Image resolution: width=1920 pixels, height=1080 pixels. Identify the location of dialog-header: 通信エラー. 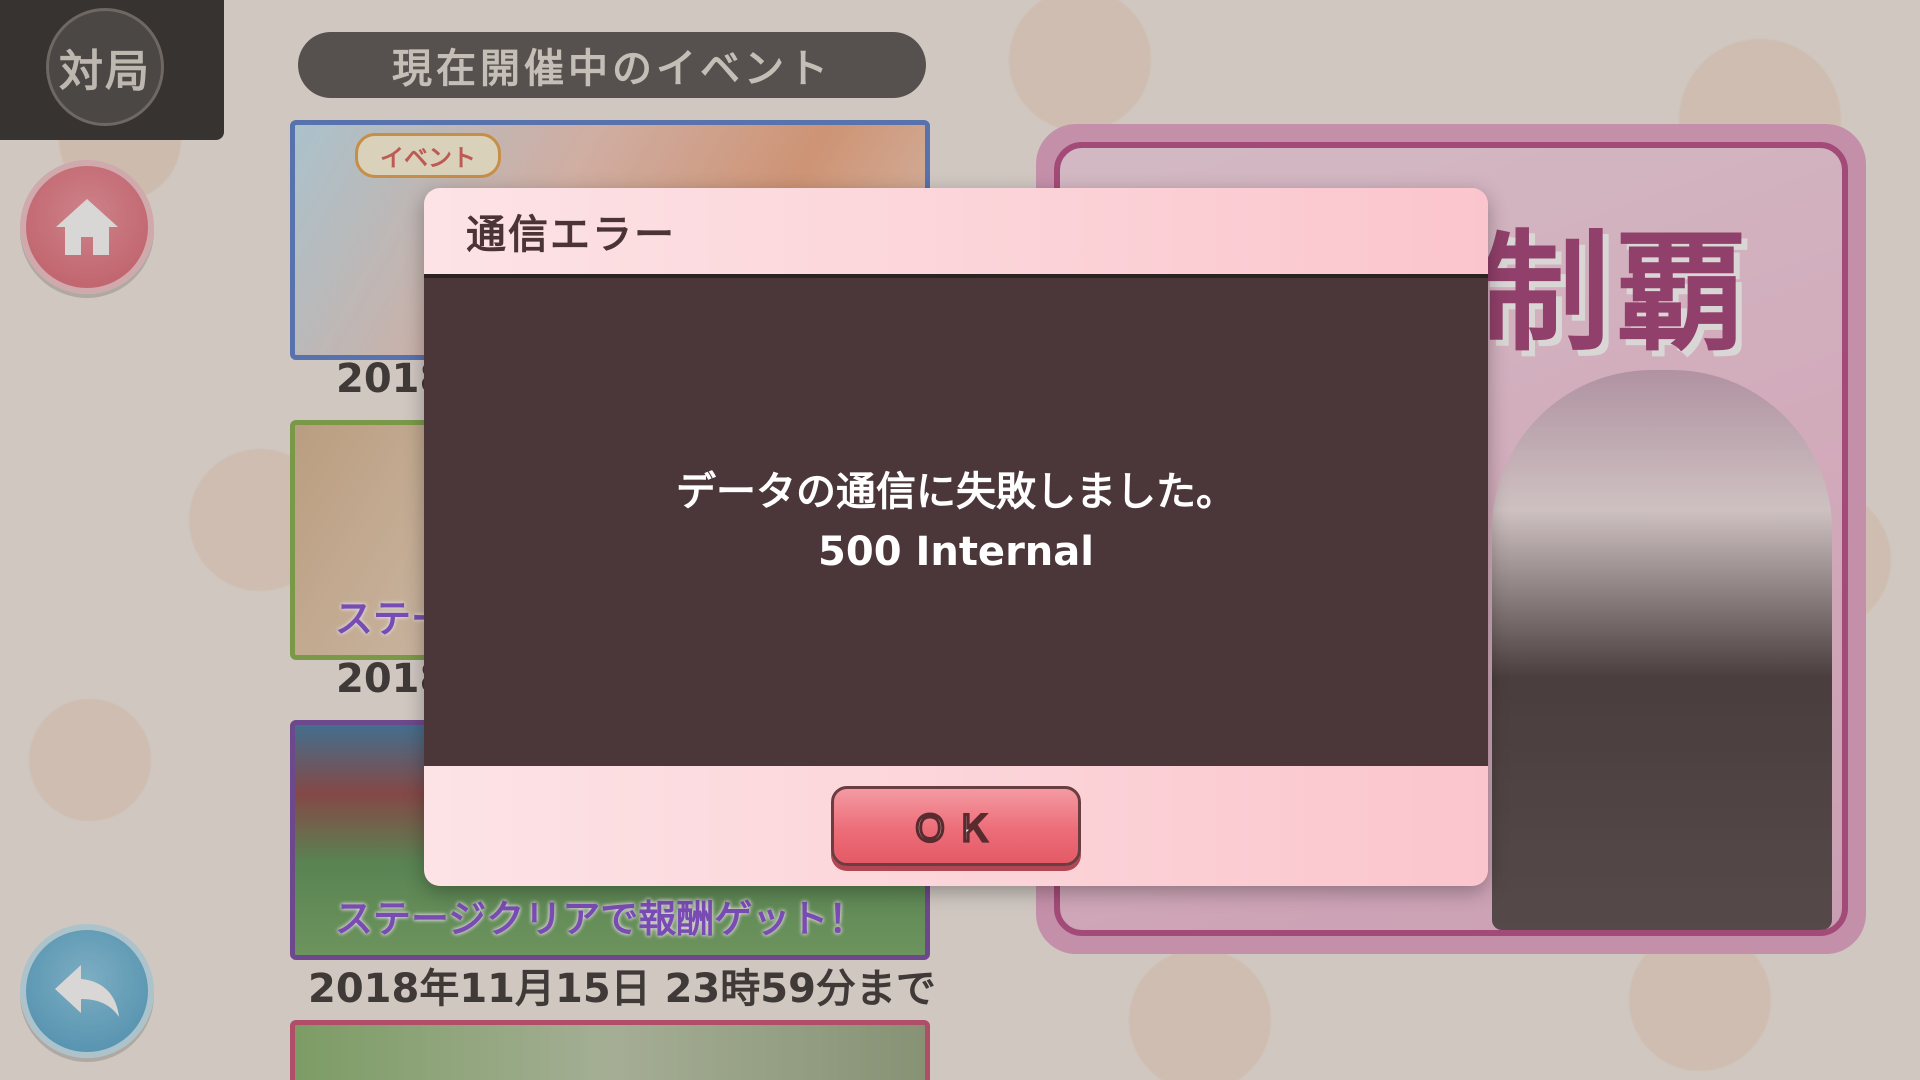
(956, 233).